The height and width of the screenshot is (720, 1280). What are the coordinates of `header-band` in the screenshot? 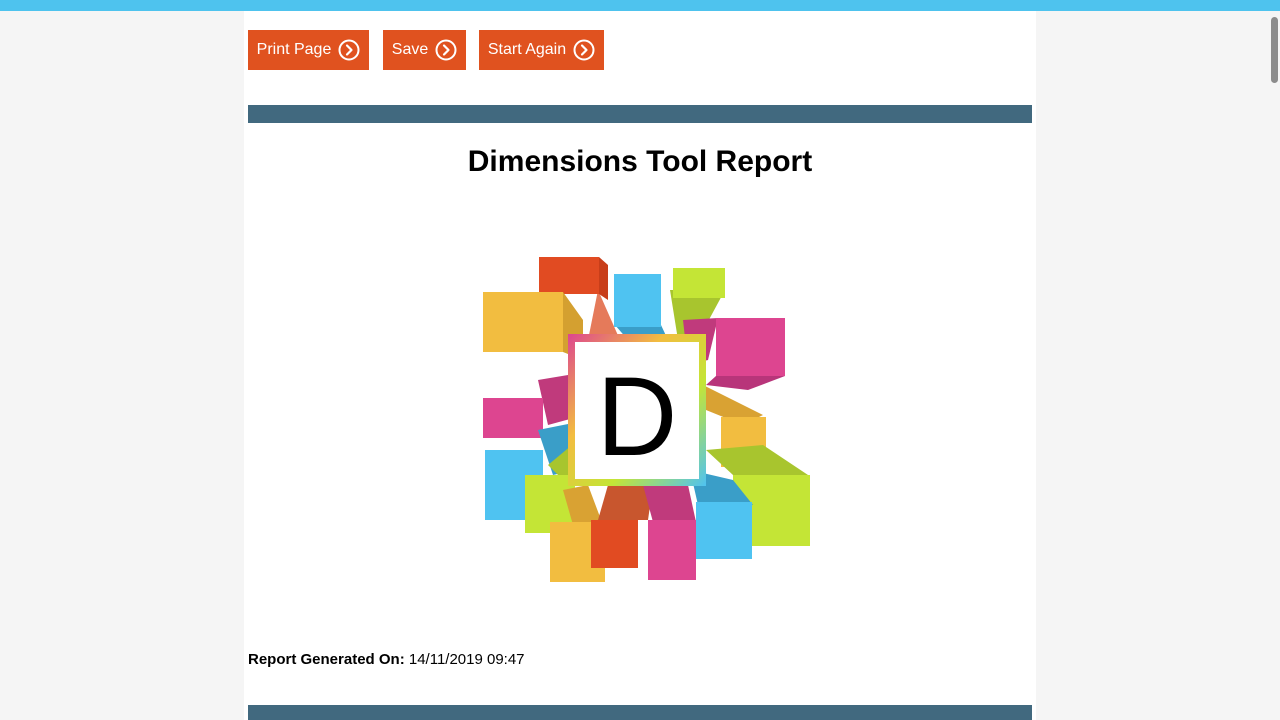 It's located at (640, 114).